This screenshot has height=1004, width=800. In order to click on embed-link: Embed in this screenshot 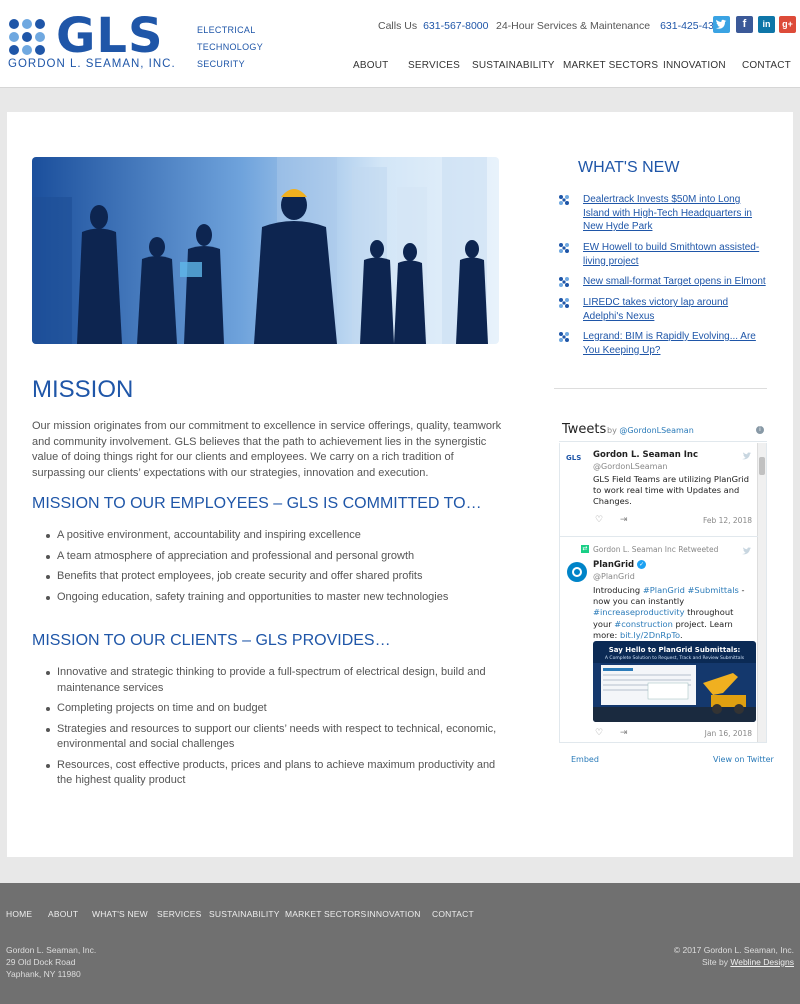, I will do `click(585, 759)`.